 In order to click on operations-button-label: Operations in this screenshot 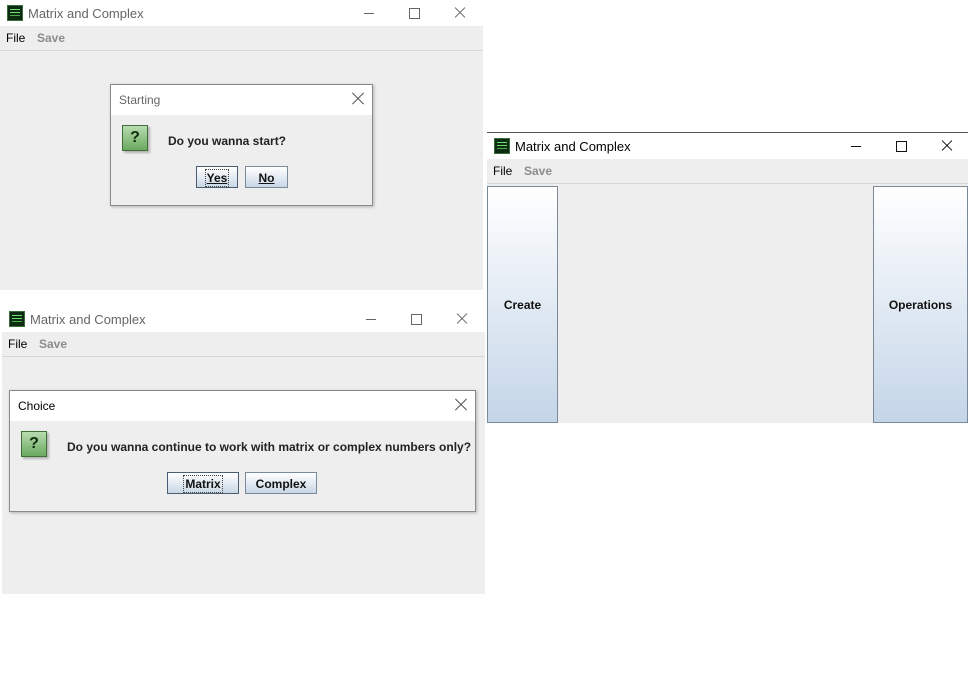, I will do `click(920, 304)`.